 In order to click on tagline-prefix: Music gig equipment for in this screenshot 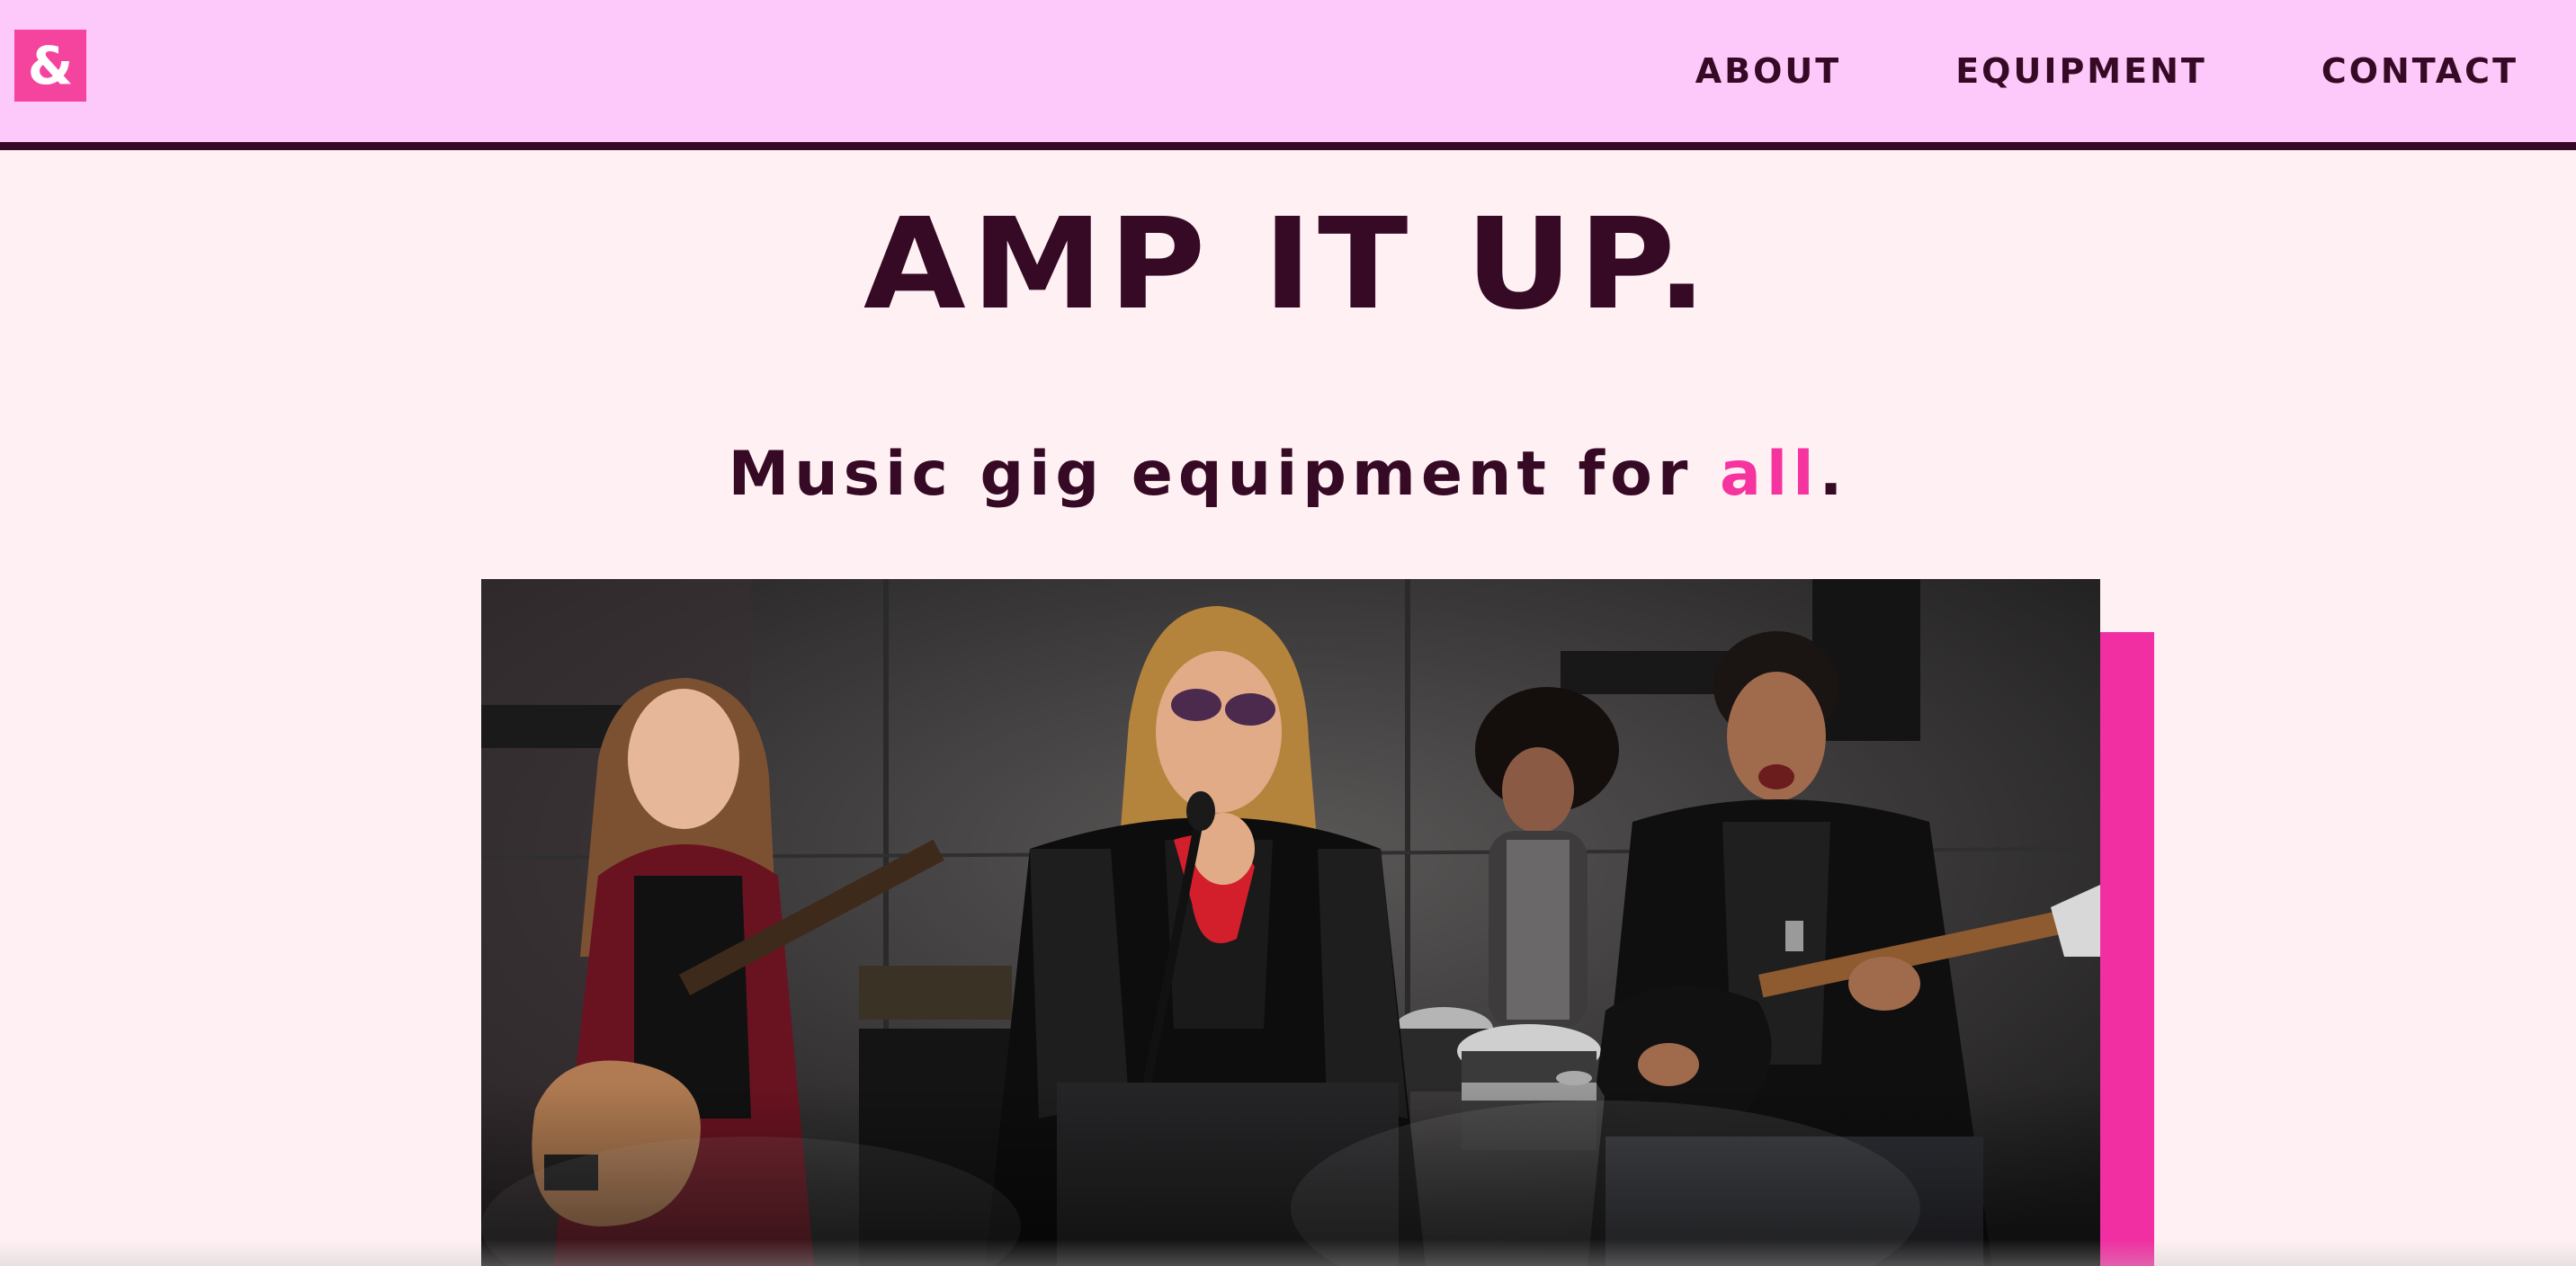, I will do `click(1224, 474)`.